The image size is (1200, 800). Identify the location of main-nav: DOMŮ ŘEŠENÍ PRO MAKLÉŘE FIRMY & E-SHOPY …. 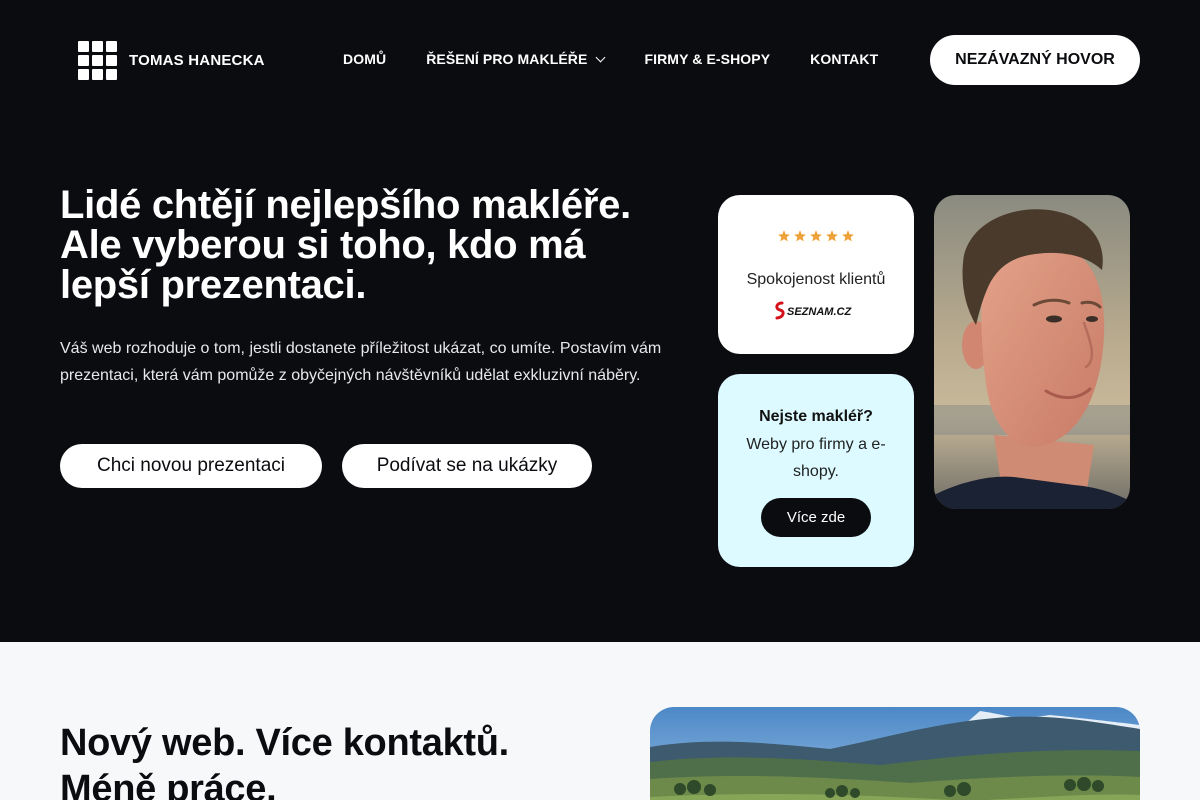
(610, 59).